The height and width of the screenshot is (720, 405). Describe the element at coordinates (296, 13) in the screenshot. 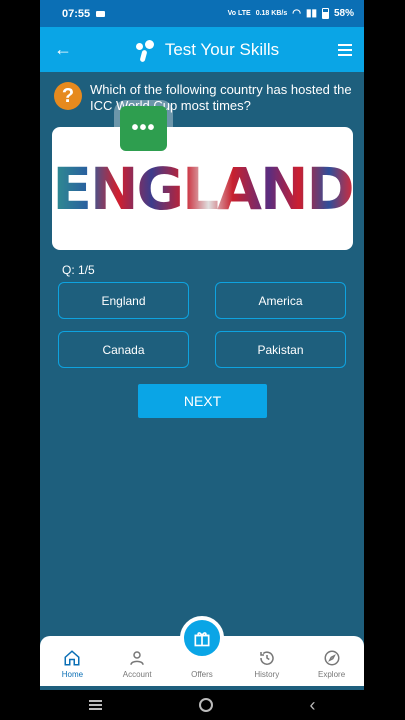

I see `wifi-icon: ◠` at that location.